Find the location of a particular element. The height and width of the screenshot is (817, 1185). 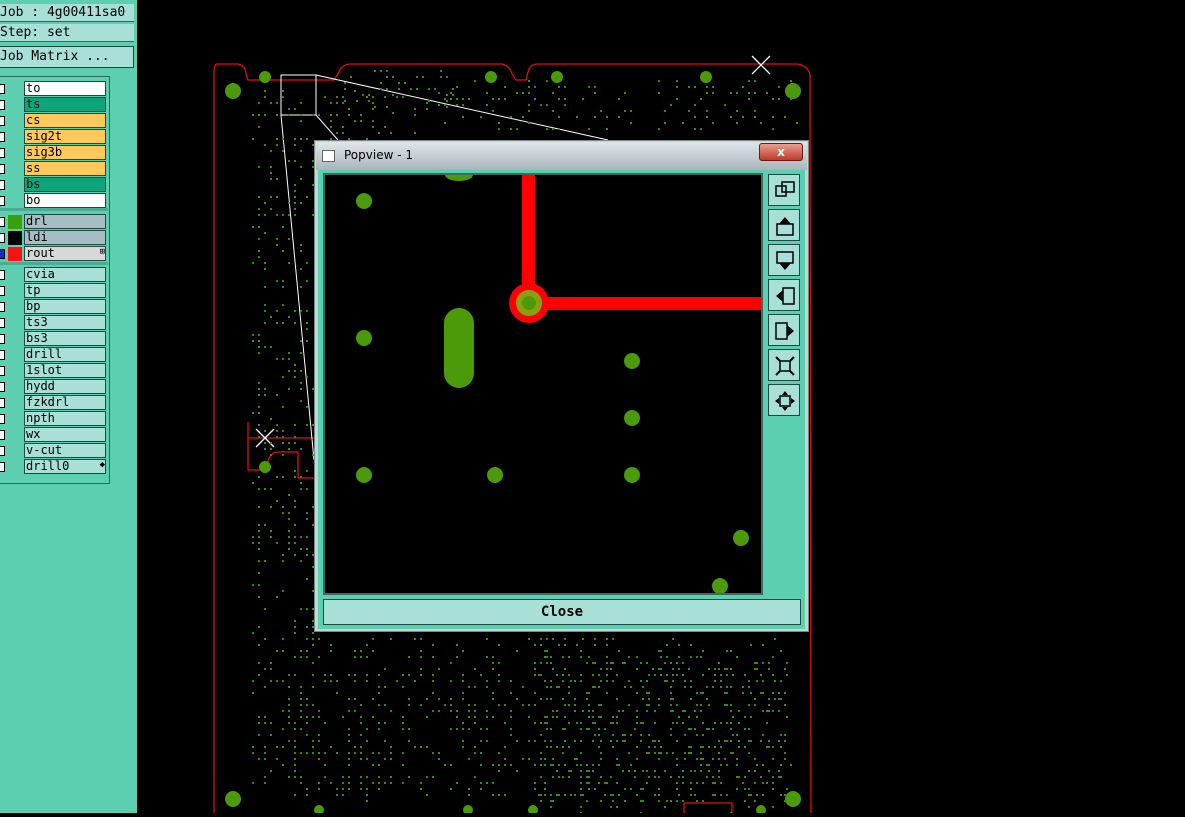

layer-row-cs: cs is located at coordinates (54, 121).